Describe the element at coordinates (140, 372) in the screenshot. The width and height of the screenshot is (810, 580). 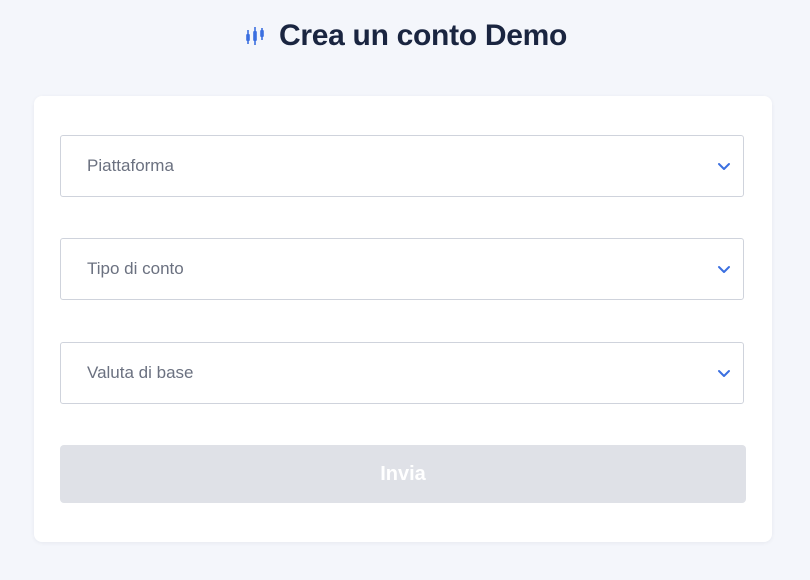
I see `base-currency-select-placeholder: Valuta di base` at that location.